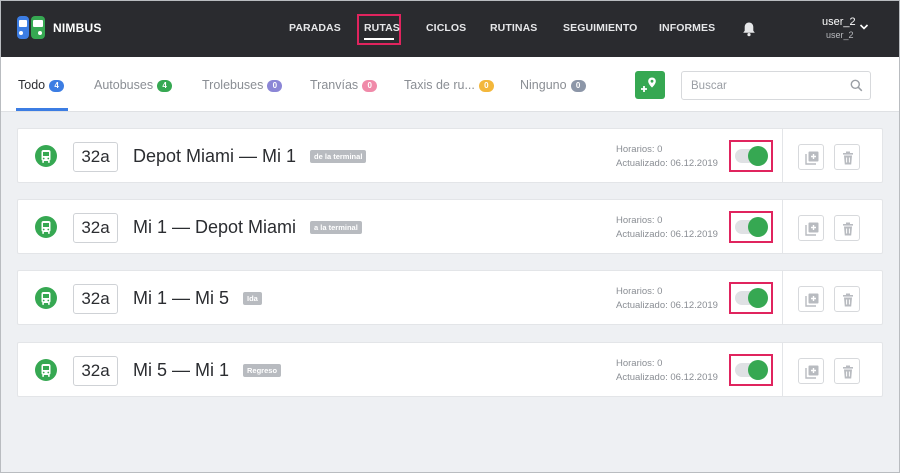 The width and height of the screenshot is (900, 473). Describe the element at coordinates (446, 28) in the screenshot. I see `nav-ciclos: CICLOS` at that location.